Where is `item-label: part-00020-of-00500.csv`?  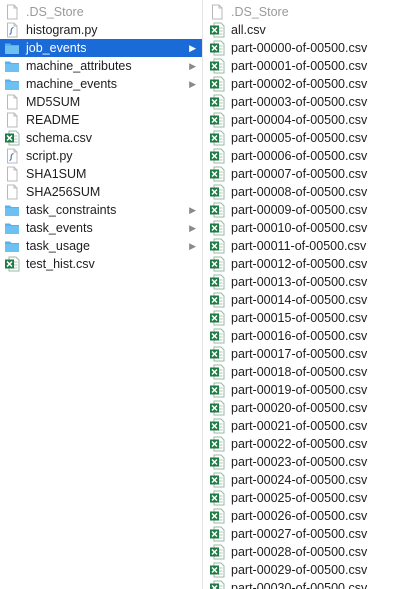
item-label: part-00020-of-00500.csv is located at coordinates (299, 408).